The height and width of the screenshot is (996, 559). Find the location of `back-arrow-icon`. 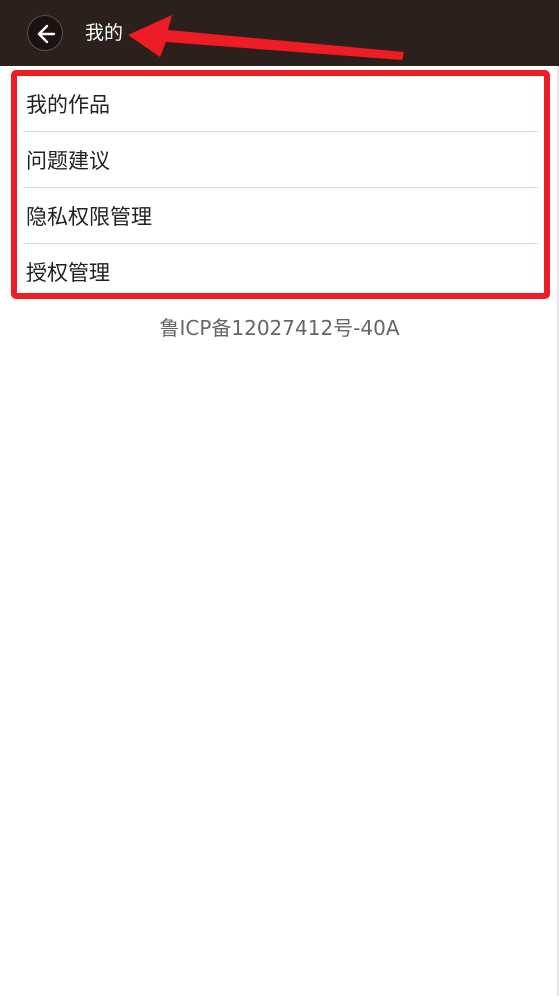

back-arrow-icon is located at coordinates (46, 34).